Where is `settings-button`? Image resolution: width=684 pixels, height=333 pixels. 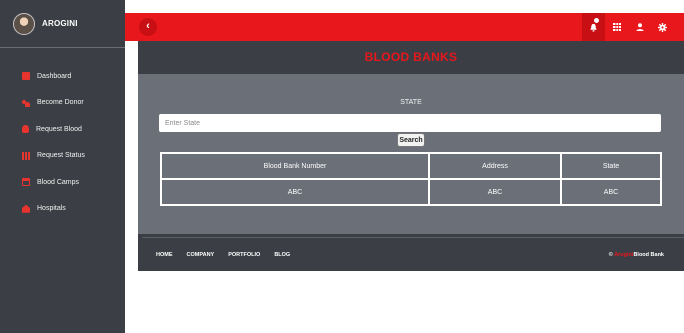 settings-button is located at coordinates (662, 27).